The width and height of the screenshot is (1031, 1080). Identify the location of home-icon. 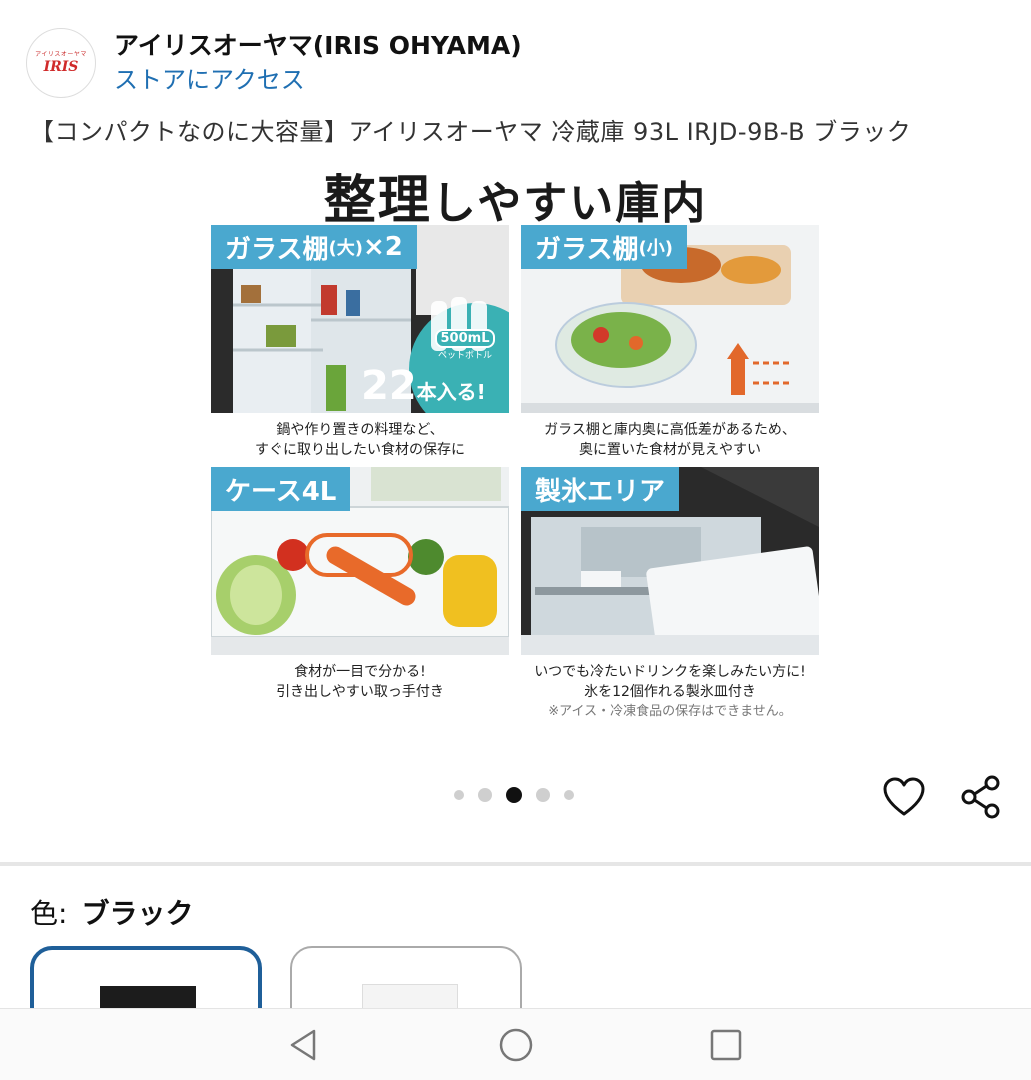
(516, 1045).